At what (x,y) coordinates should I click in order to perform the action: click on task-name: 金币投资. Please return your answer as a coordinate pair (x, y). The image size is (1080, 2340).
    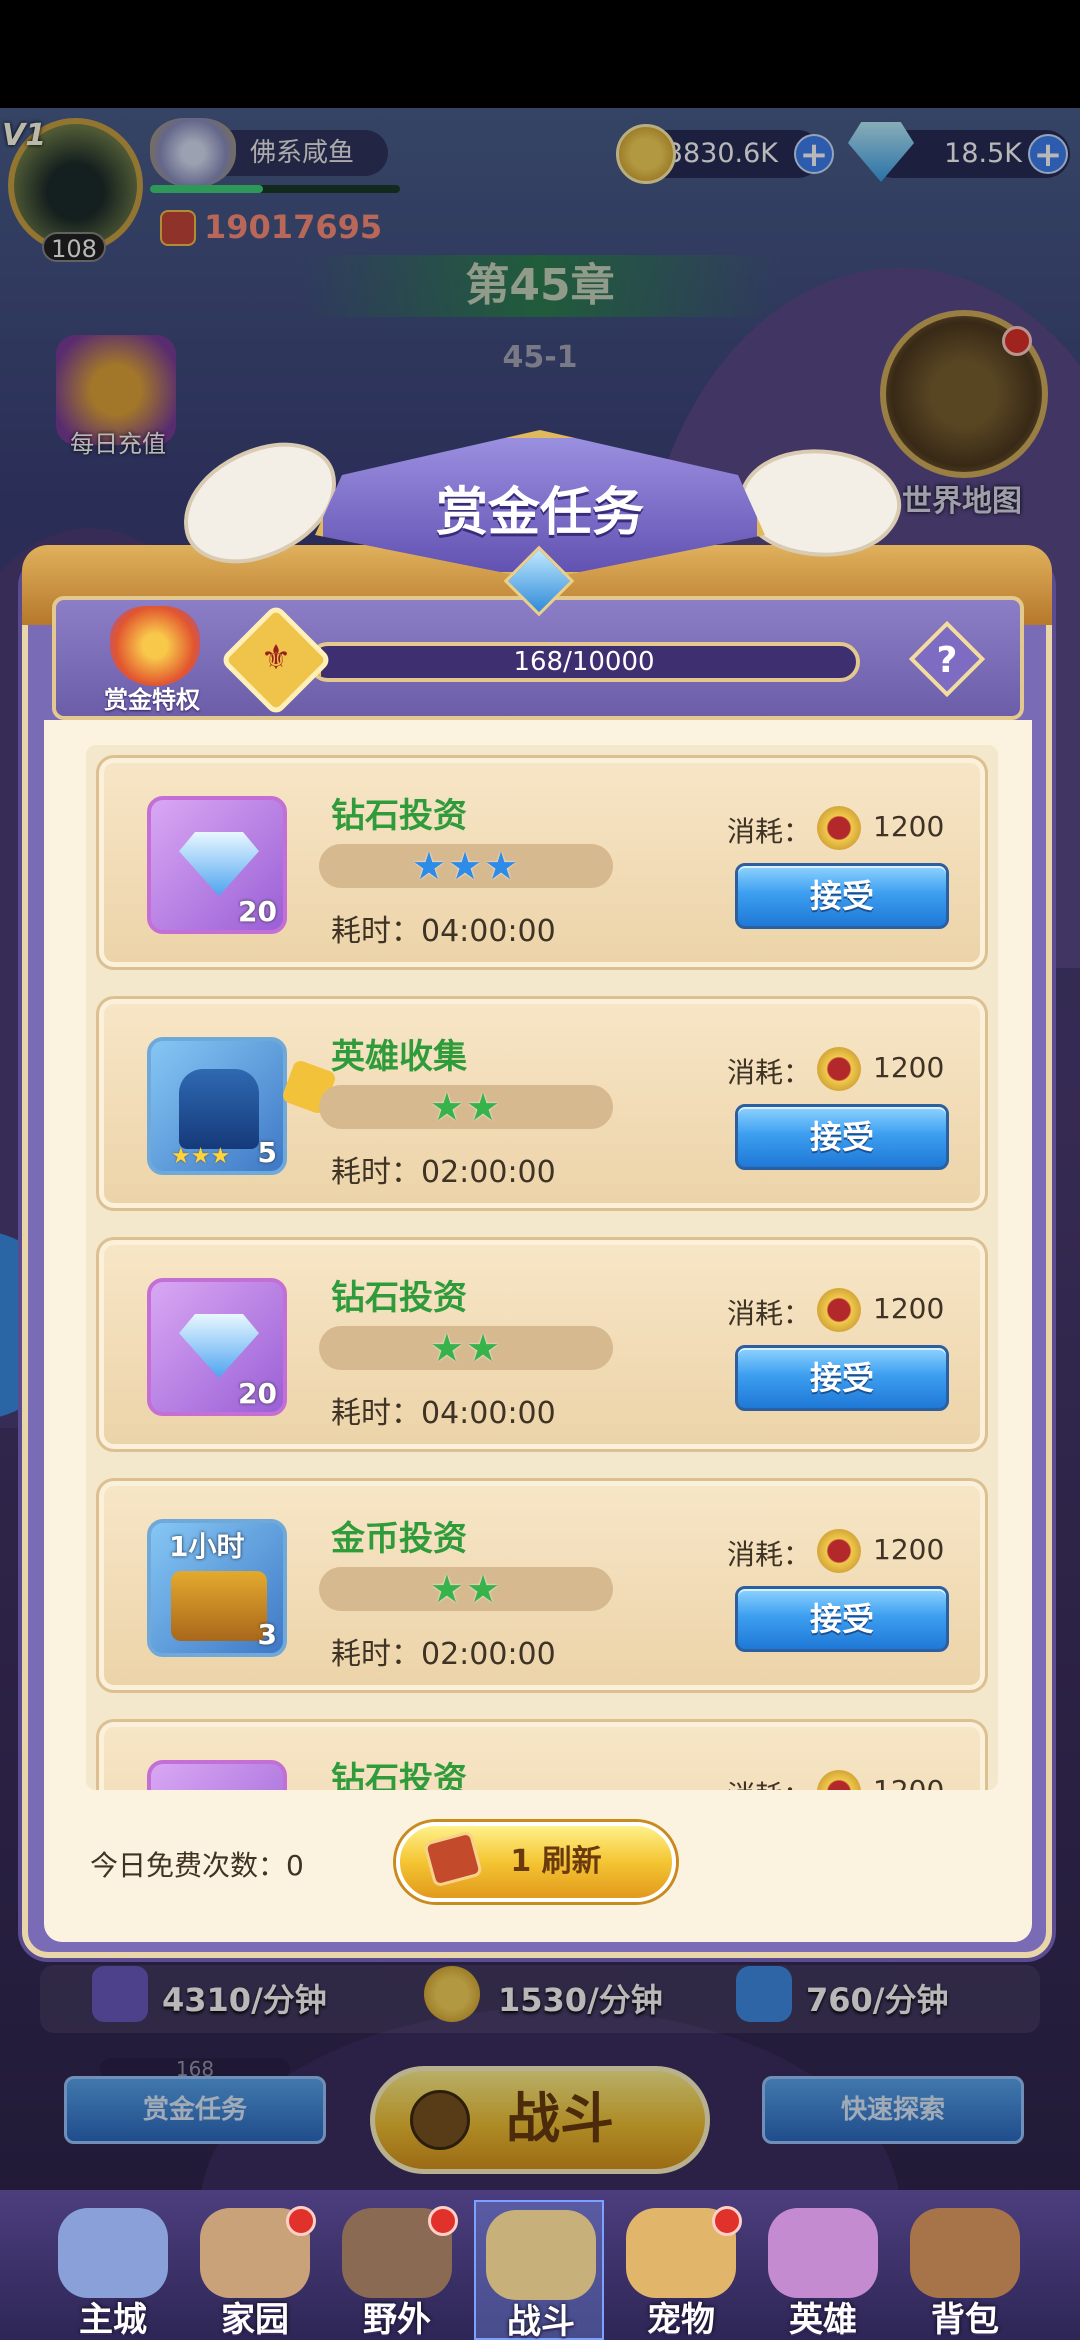
    Looking at the image, I should click on (399, 1539).